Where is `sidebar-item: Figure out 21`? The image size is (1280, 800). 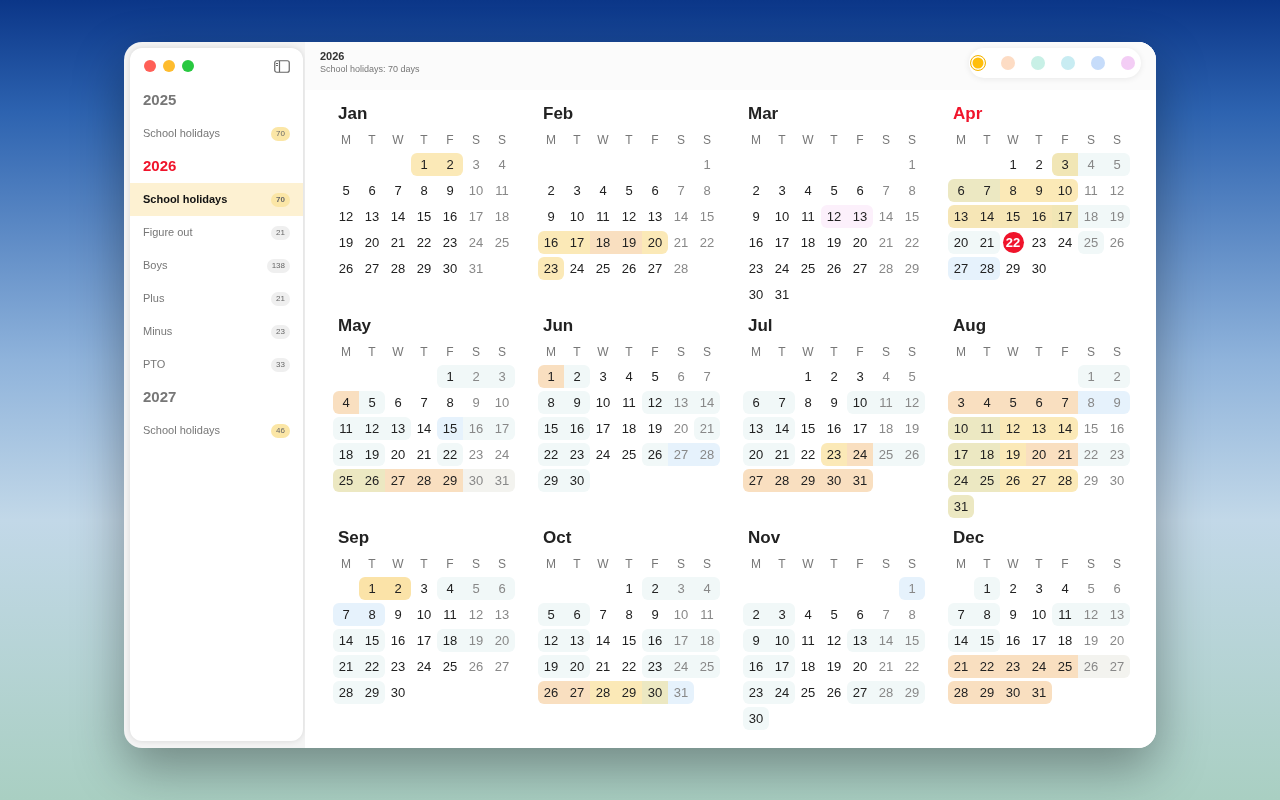
sidebar-item: Figure out 21 is located at coordinates (216, 232).